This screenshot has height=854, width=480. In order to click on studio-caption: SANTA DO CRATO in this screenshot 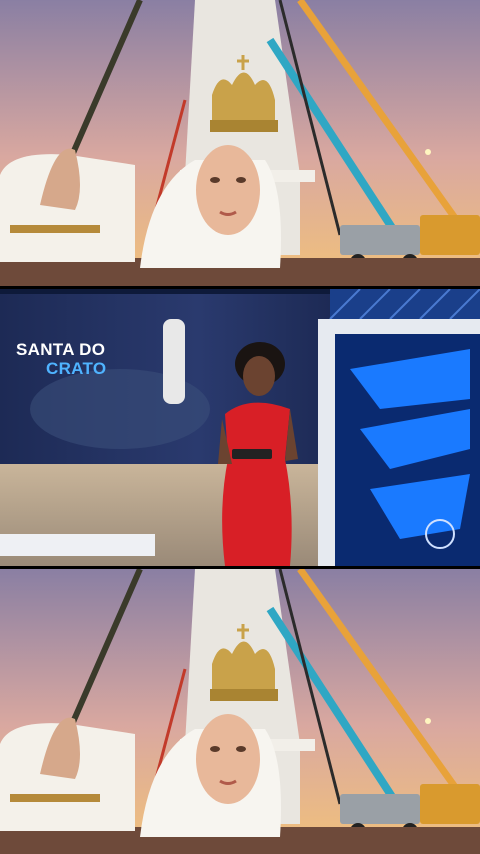, I will do `click(61, 359)`.